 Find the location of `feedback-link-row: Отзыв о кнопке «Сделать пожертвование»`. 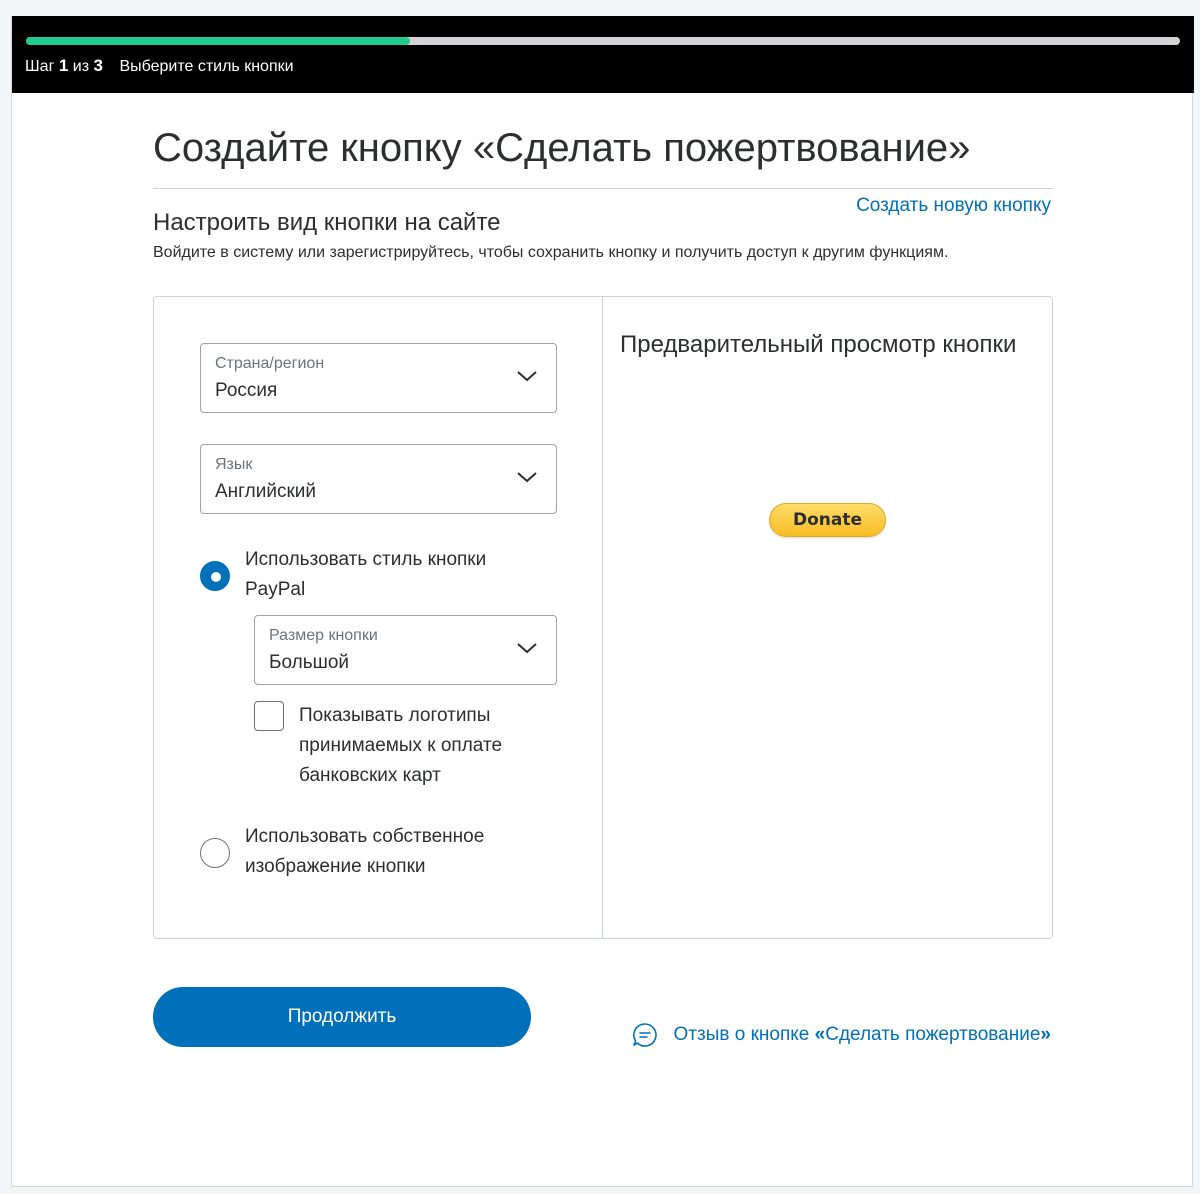

feedback-link-row: Отзыв о кнопке «Сделать пожертвование» is located at coordinates (841, 1035).